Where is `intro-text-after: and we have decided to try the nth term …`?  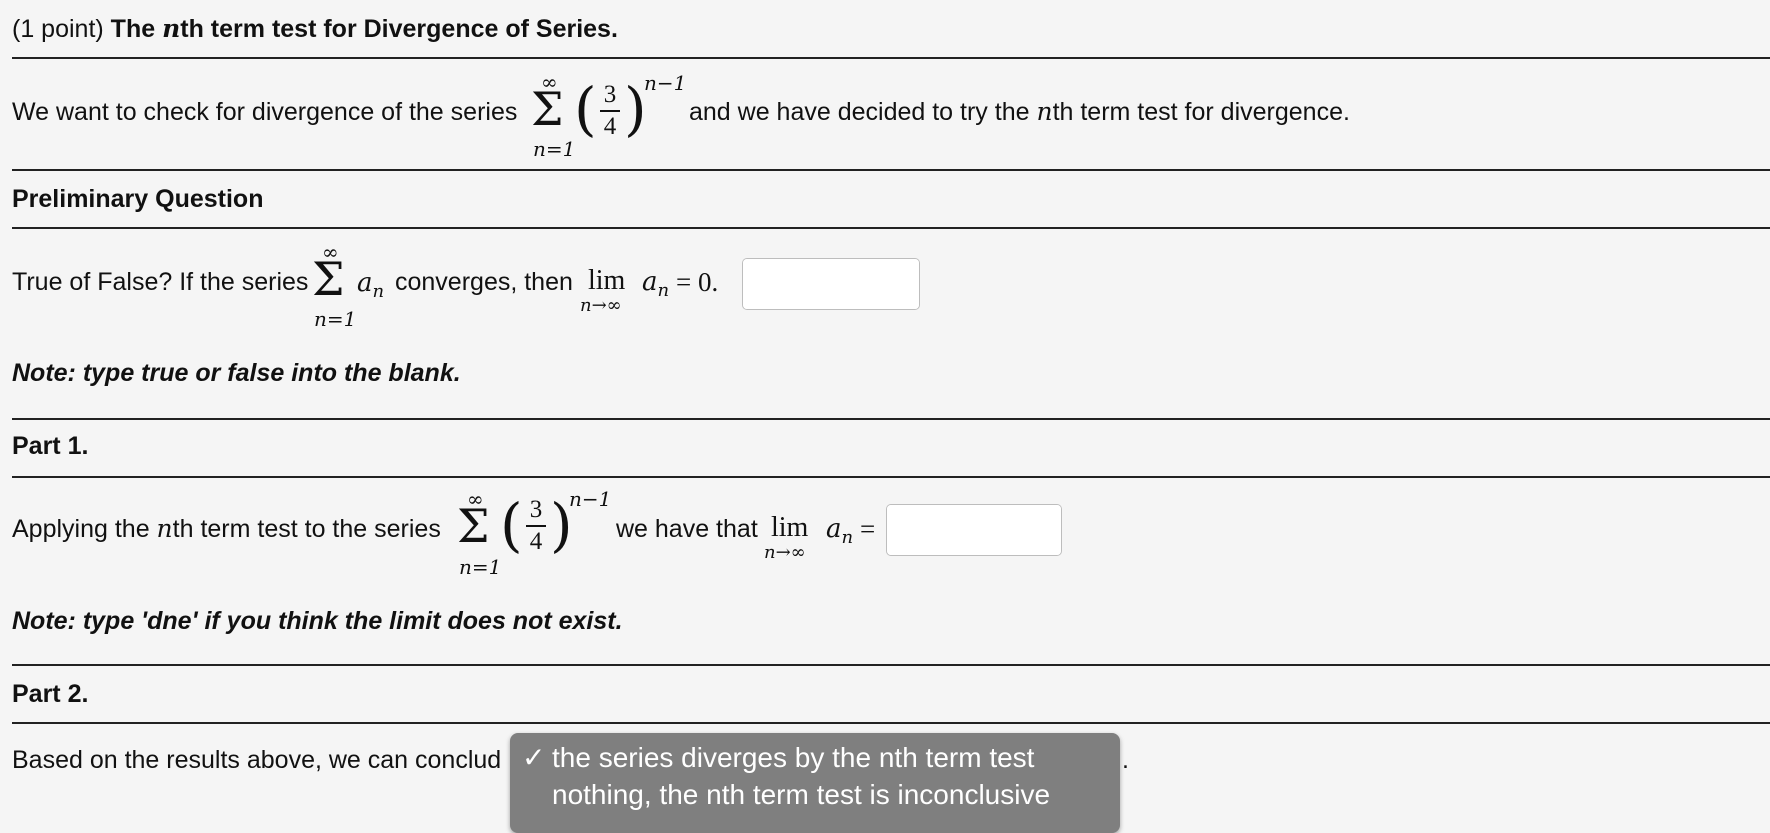
intro-text-after: and we have decided to try the nth term … is located at coordinates (1019, 112).